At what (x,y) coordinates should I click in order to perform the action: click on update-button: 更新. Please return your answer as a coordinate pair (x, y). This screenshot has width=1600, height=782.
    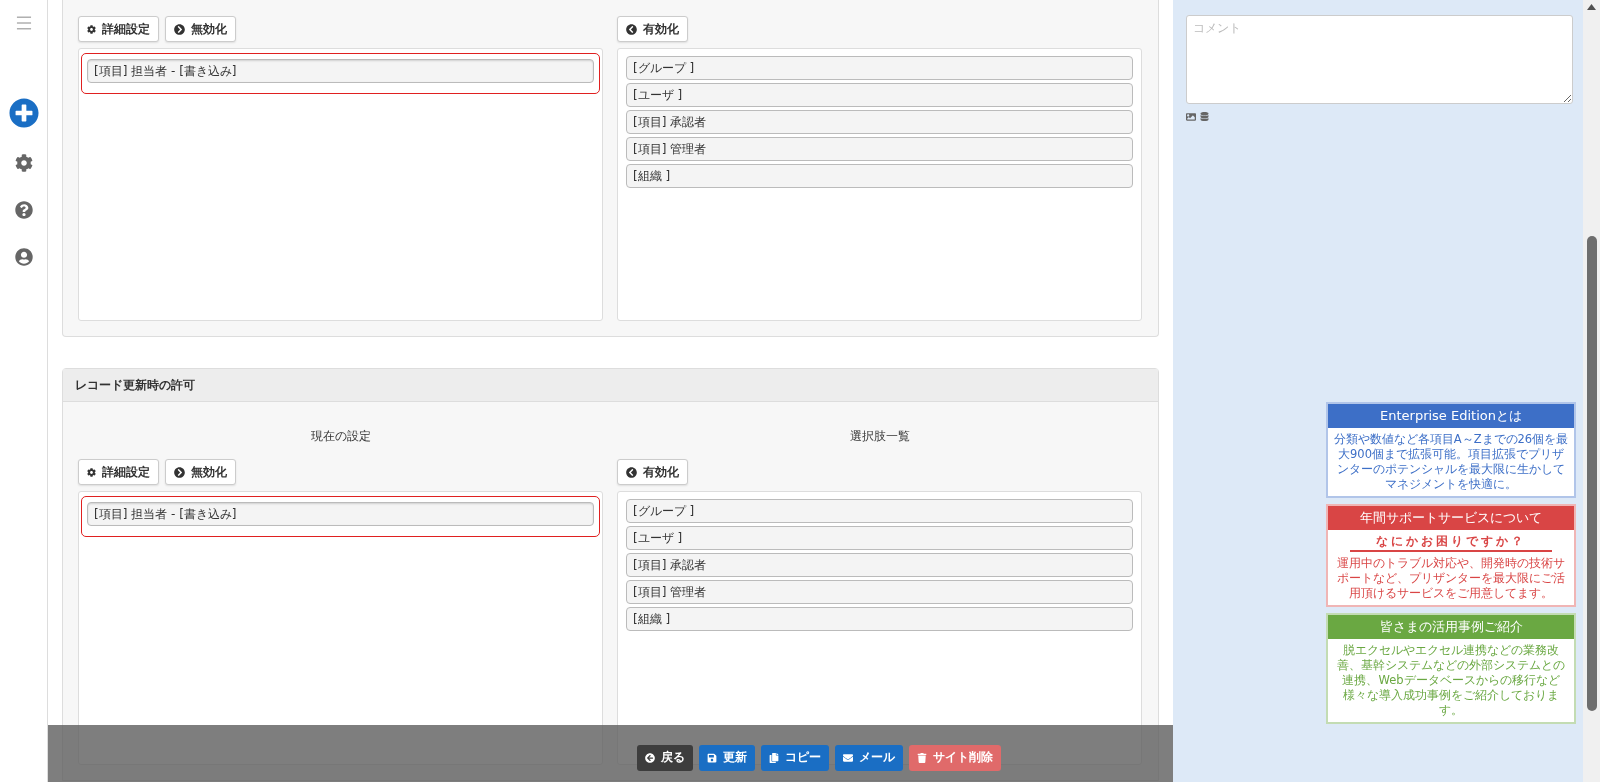
    Looking at the image, I should click on (726, 757).